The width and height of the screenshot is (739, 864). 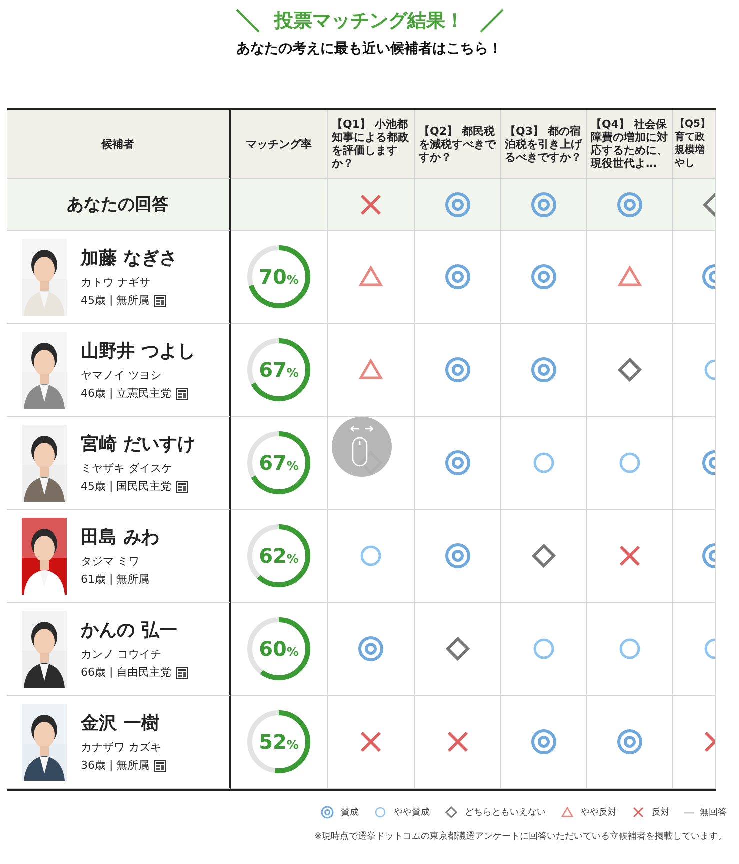 What do you see at coordinates (121, 375) in the screenshot?
I see `candidate-kana: ヤマノイ ツヨシ` at bounding box center [121, 375].